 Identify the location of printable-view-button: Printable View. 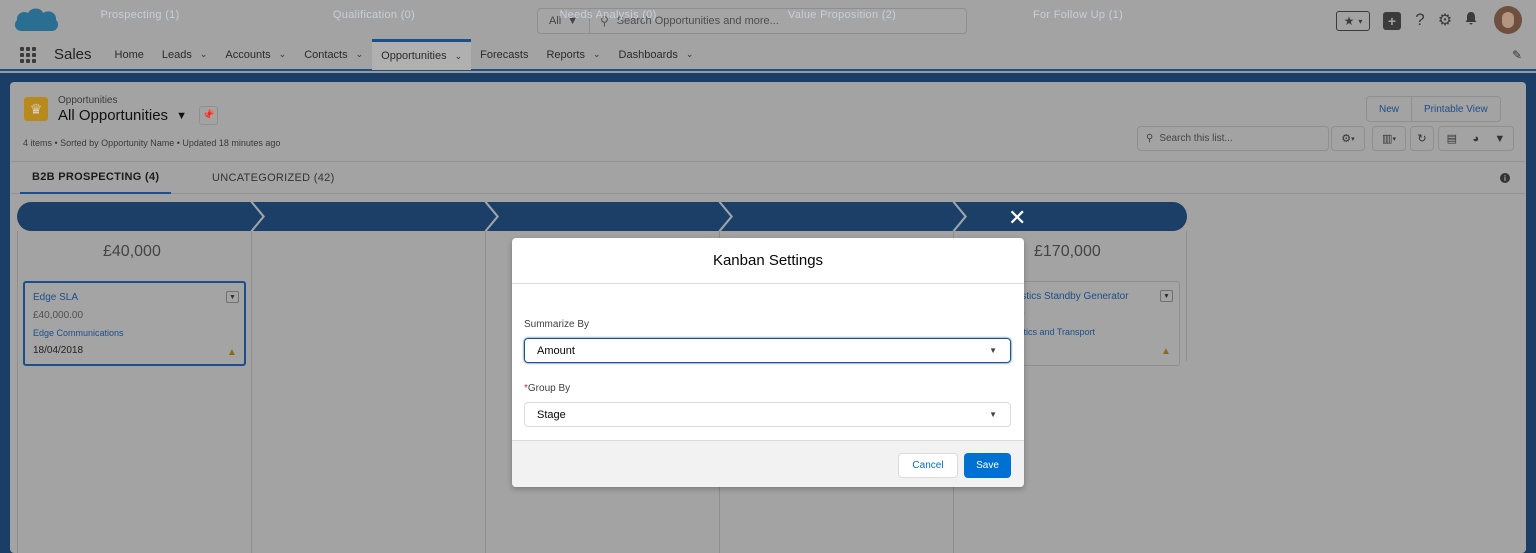
(1455, 109).